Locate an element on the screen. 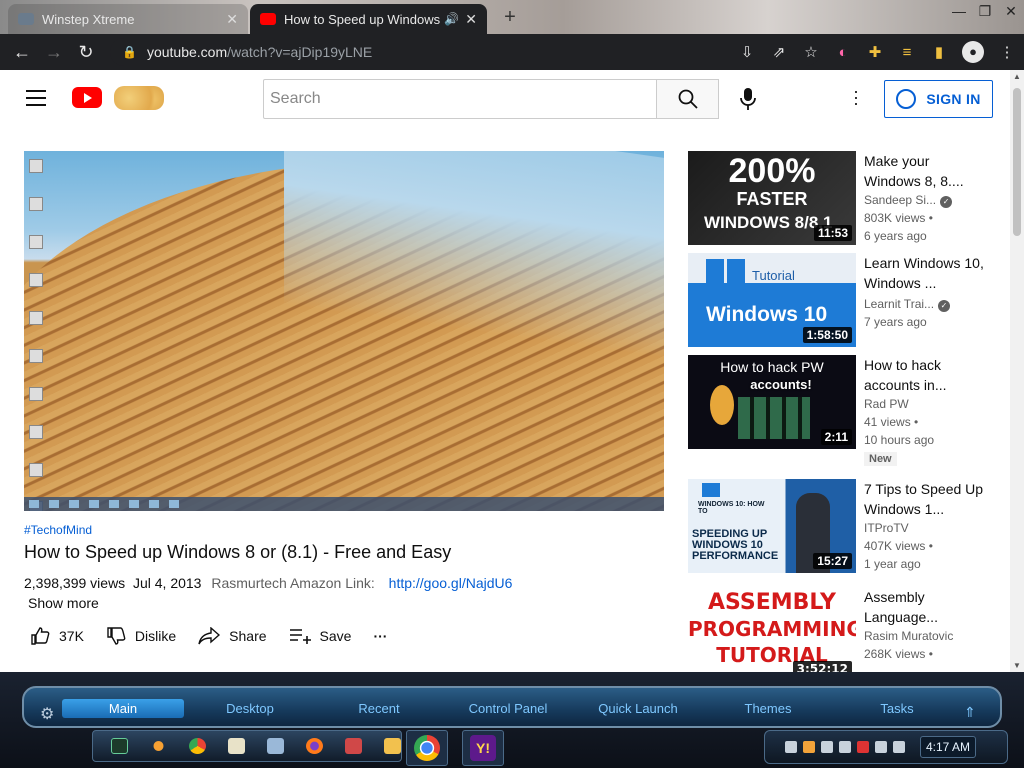 The width and height of the screenshot is (1024, 768). dock-menu-recent: Recent is located at coordinates (379, 708).